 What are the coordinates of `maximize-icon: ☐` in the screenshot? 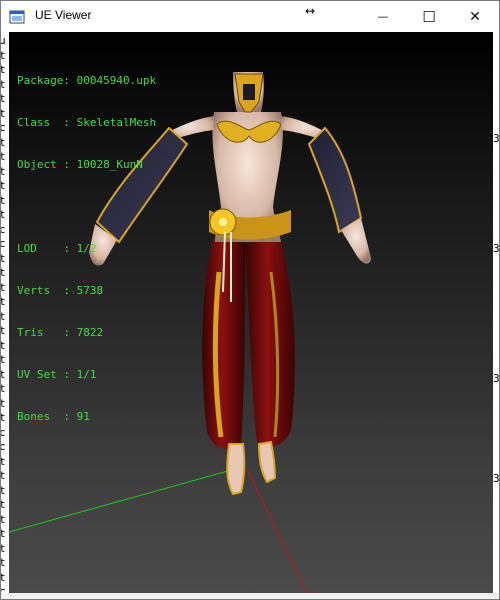 It's located at (429, 16).